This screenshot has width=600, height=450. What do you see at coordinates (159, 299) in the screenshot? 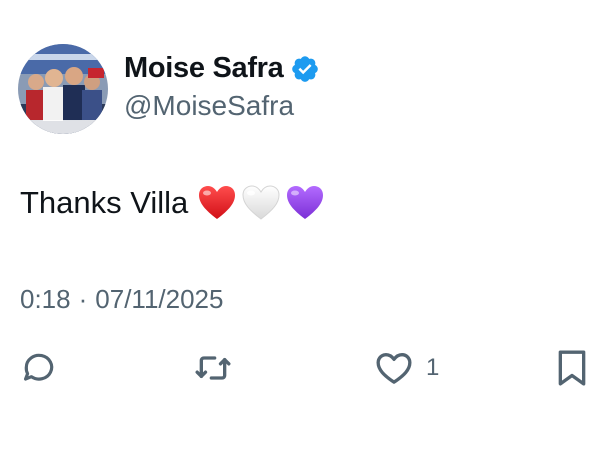
I see `tweet-date: 07/11/2025` at bounding box center [159, 299].